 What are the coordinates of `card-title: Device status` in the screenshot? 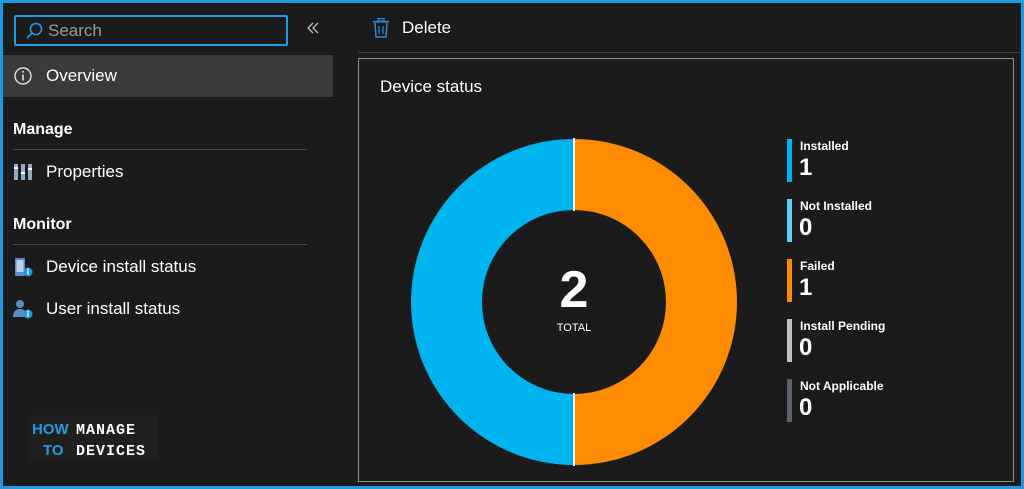 It's located at (431, 86).